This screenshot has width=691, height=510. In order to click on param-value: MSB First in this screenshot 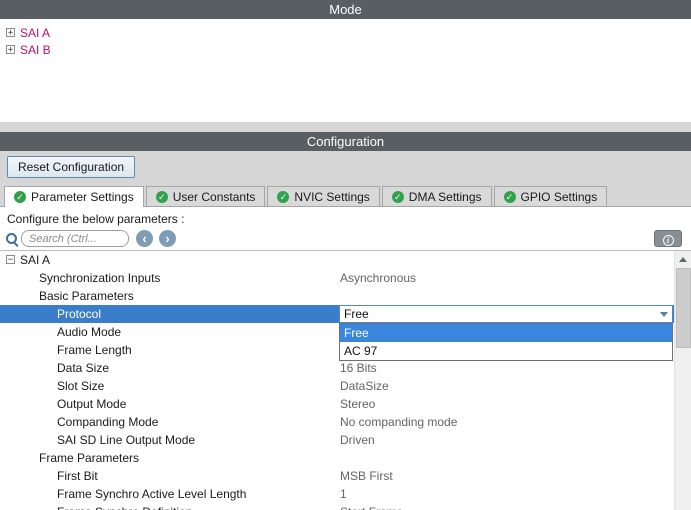, I will do `click(366, 476)`.